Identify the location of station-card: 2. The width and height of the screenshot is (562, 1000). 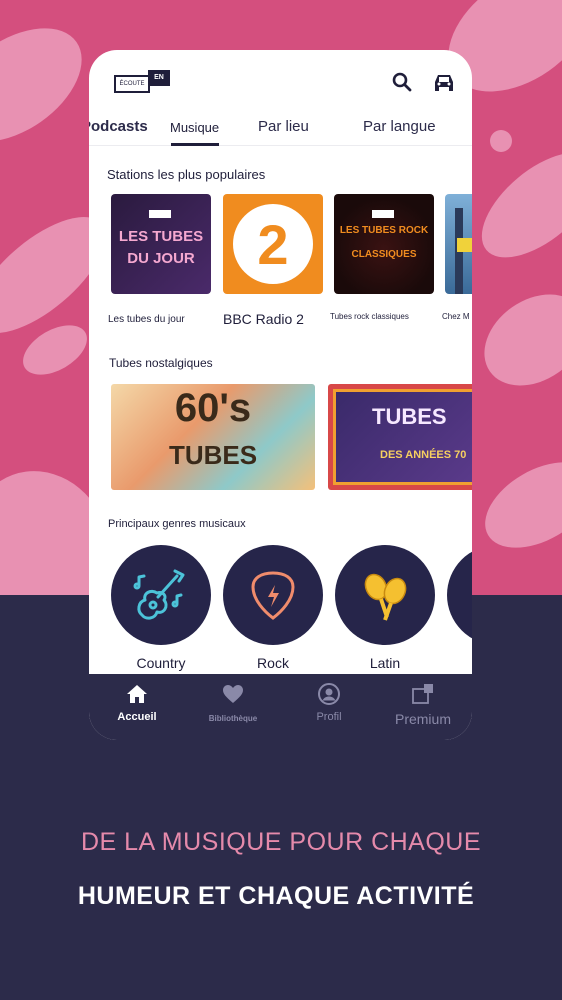
(273, 244).